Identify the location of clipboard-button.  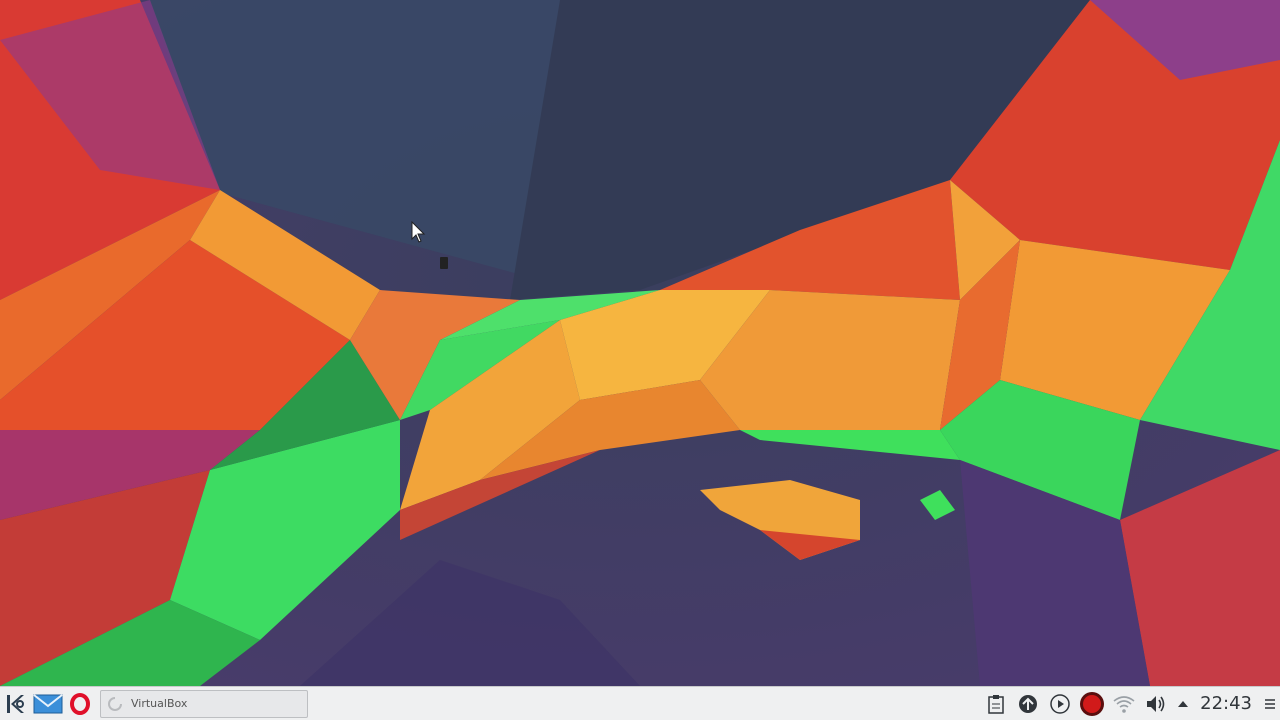
(996, 704).